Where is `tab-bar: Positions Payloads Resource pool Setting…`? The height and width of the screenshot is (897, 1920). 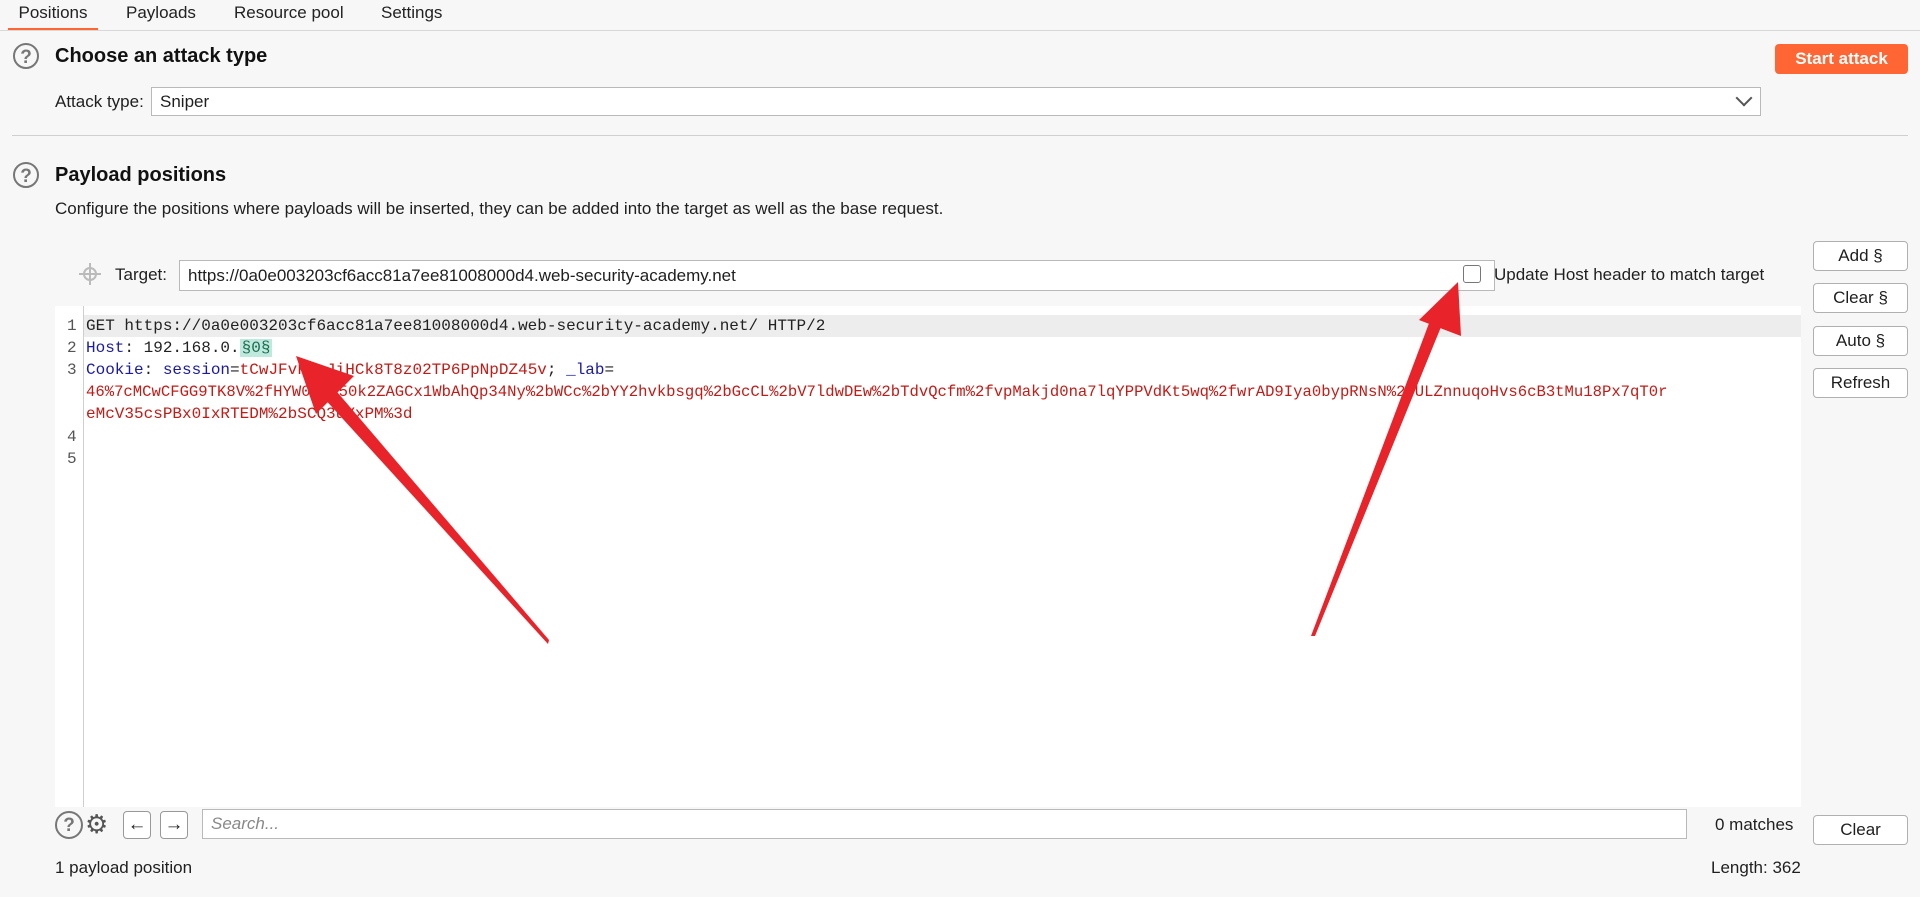 tab-bar: Positions Payloads Resource pool Setting… is located at coordinates (960, 15).